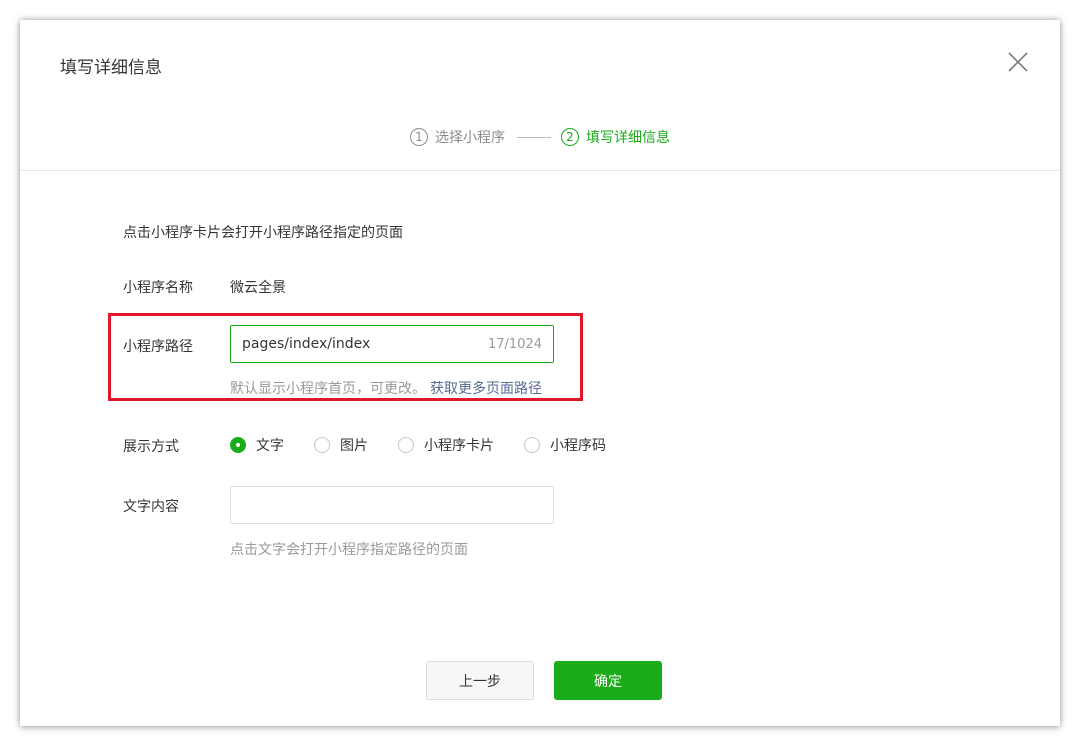 This screenshot has width=1080, height=745. Describe the element at coordinates (628, 138) in the screenshot. I see `step-label: 填写详细信息` at that location.